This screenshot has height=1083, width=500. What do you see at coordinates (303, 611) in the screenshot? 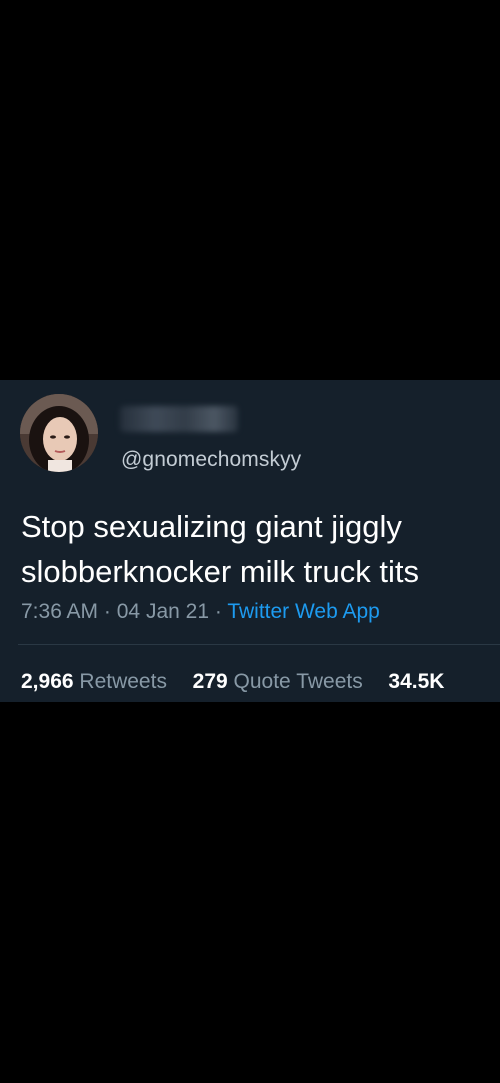
I see `tweet-source: Twitter Web App` at bounding box center [303, 611].